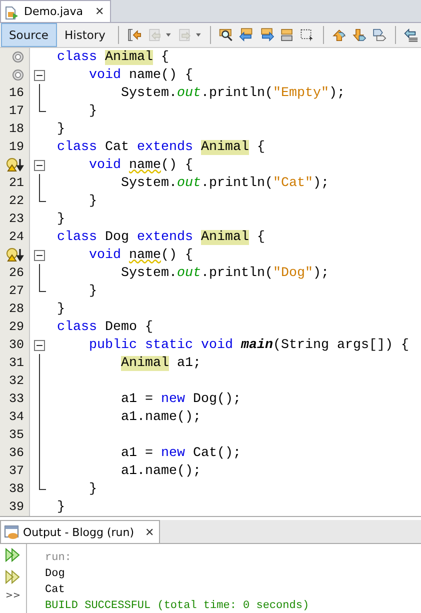  Describe the element at coordinates (13, 596) in the screenshot. I see `more-button: >>` at that location.